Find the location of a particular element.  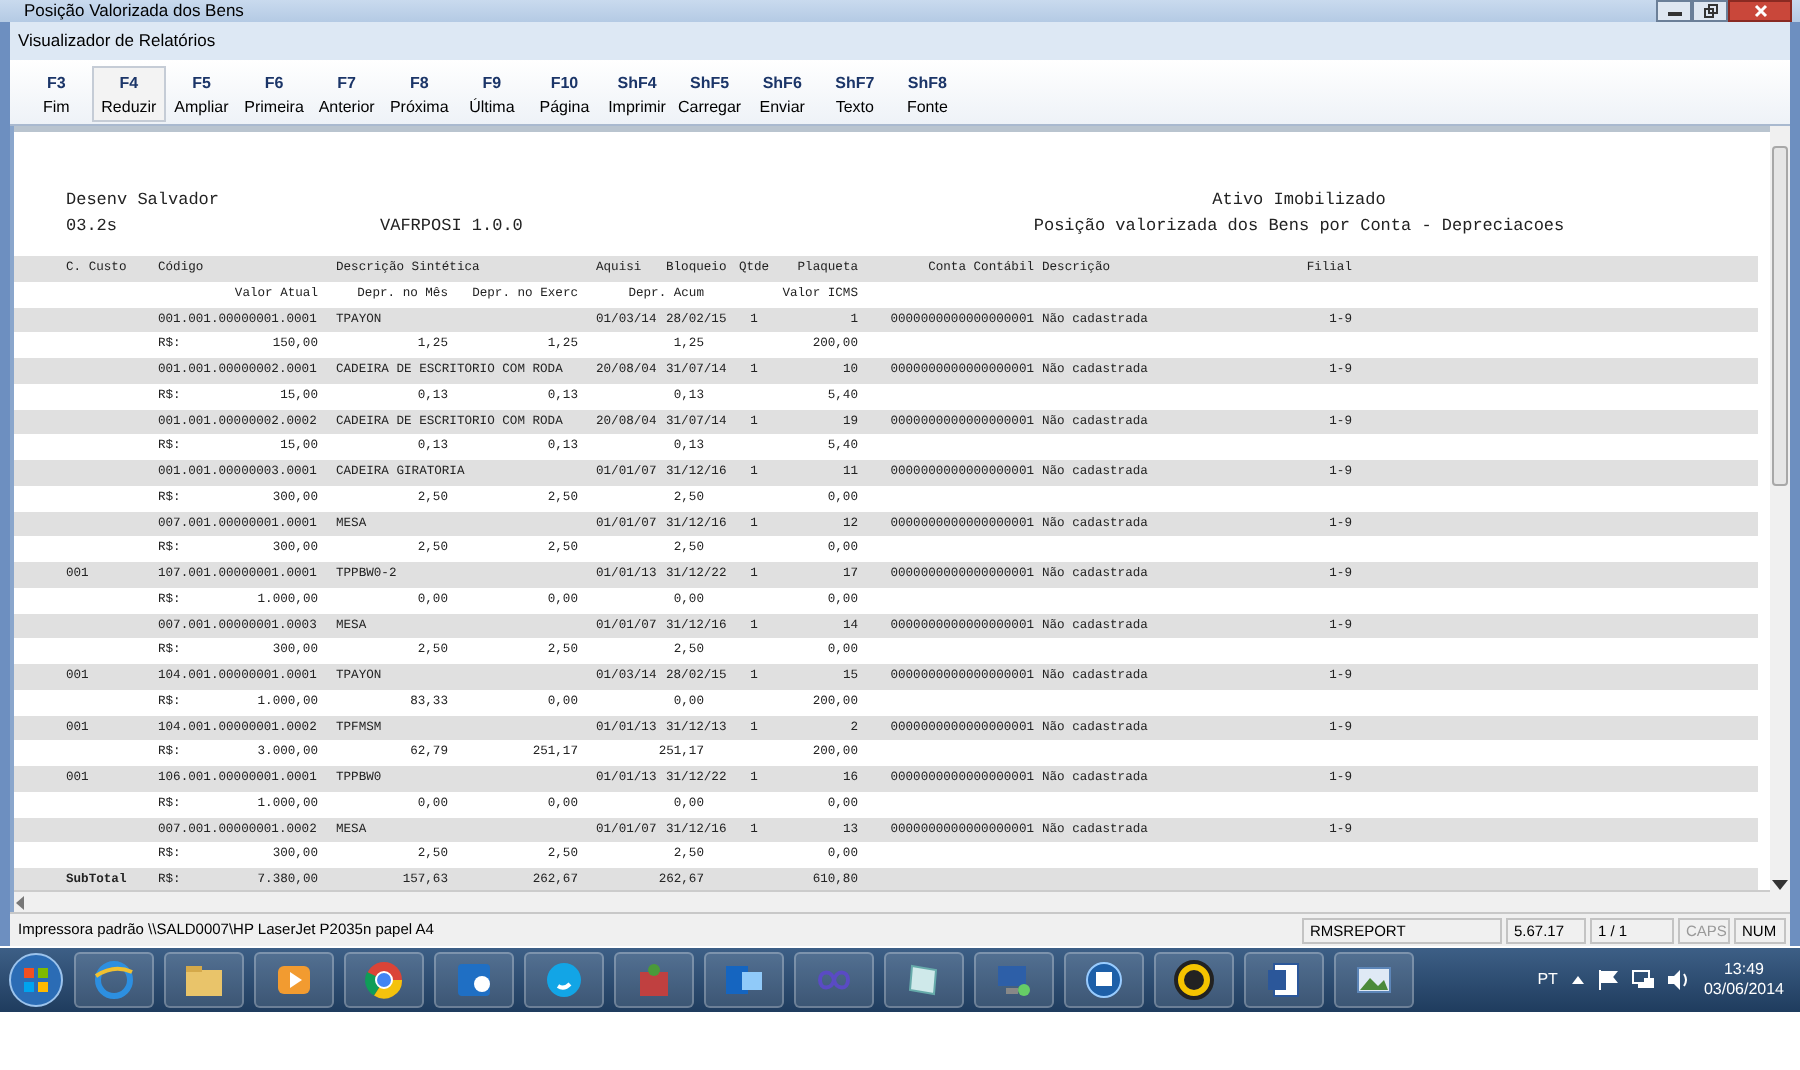

minimize-icon is located at coordinates (1674, 11).